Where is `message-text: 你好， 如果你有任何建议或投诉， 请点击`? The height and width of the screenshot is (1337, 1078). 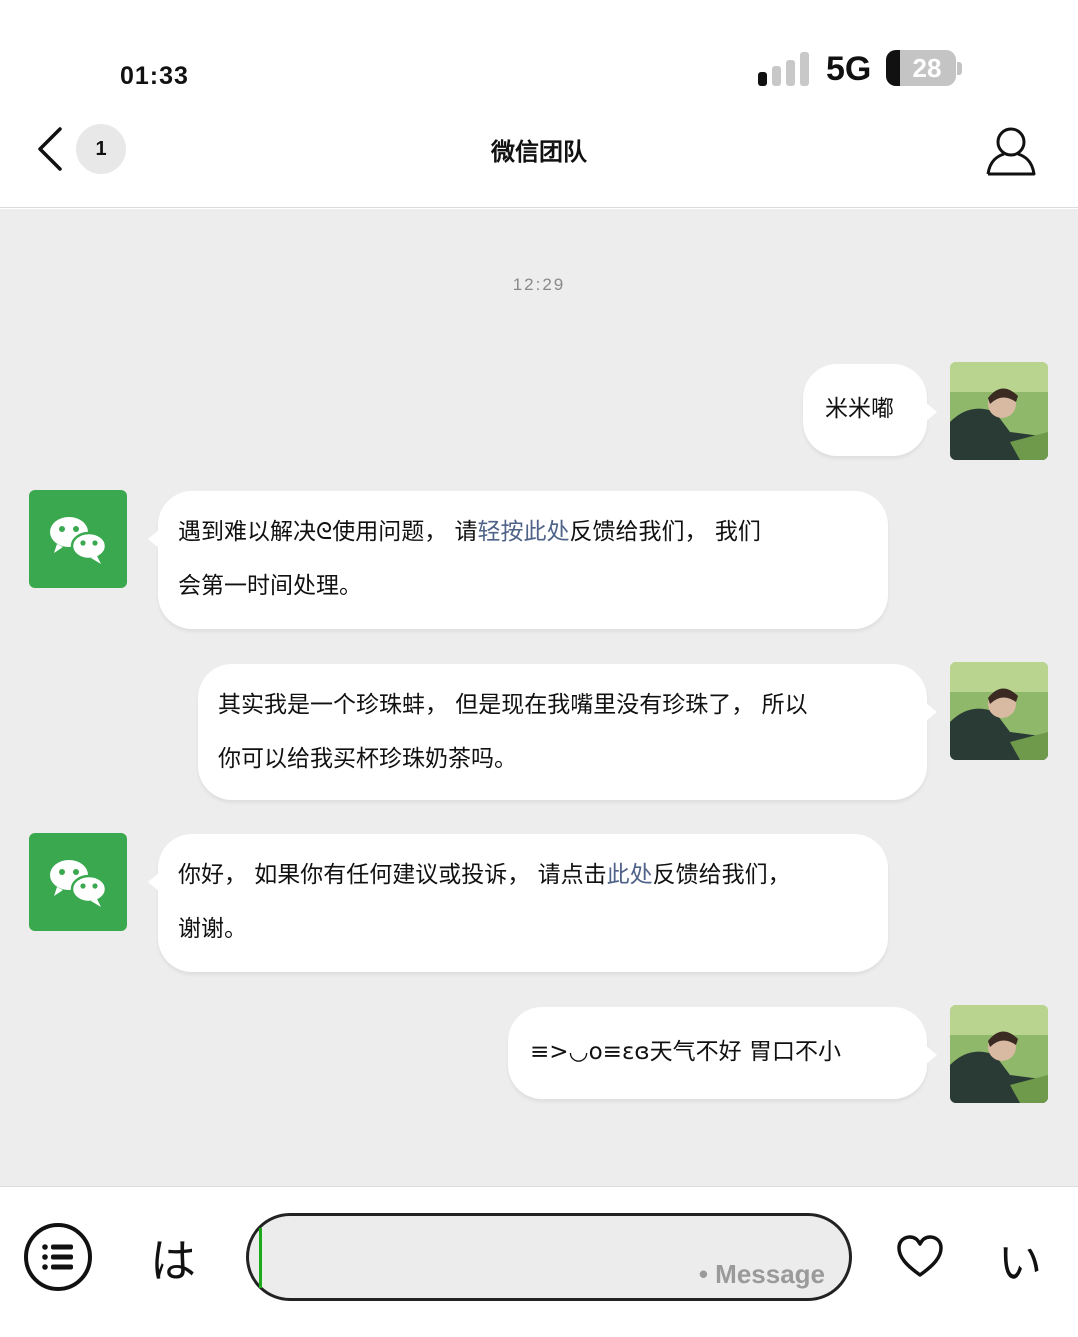 message-text: 你好， 如果你有任何建议或投诉， 请点击 is located at coordinates (392, 875).